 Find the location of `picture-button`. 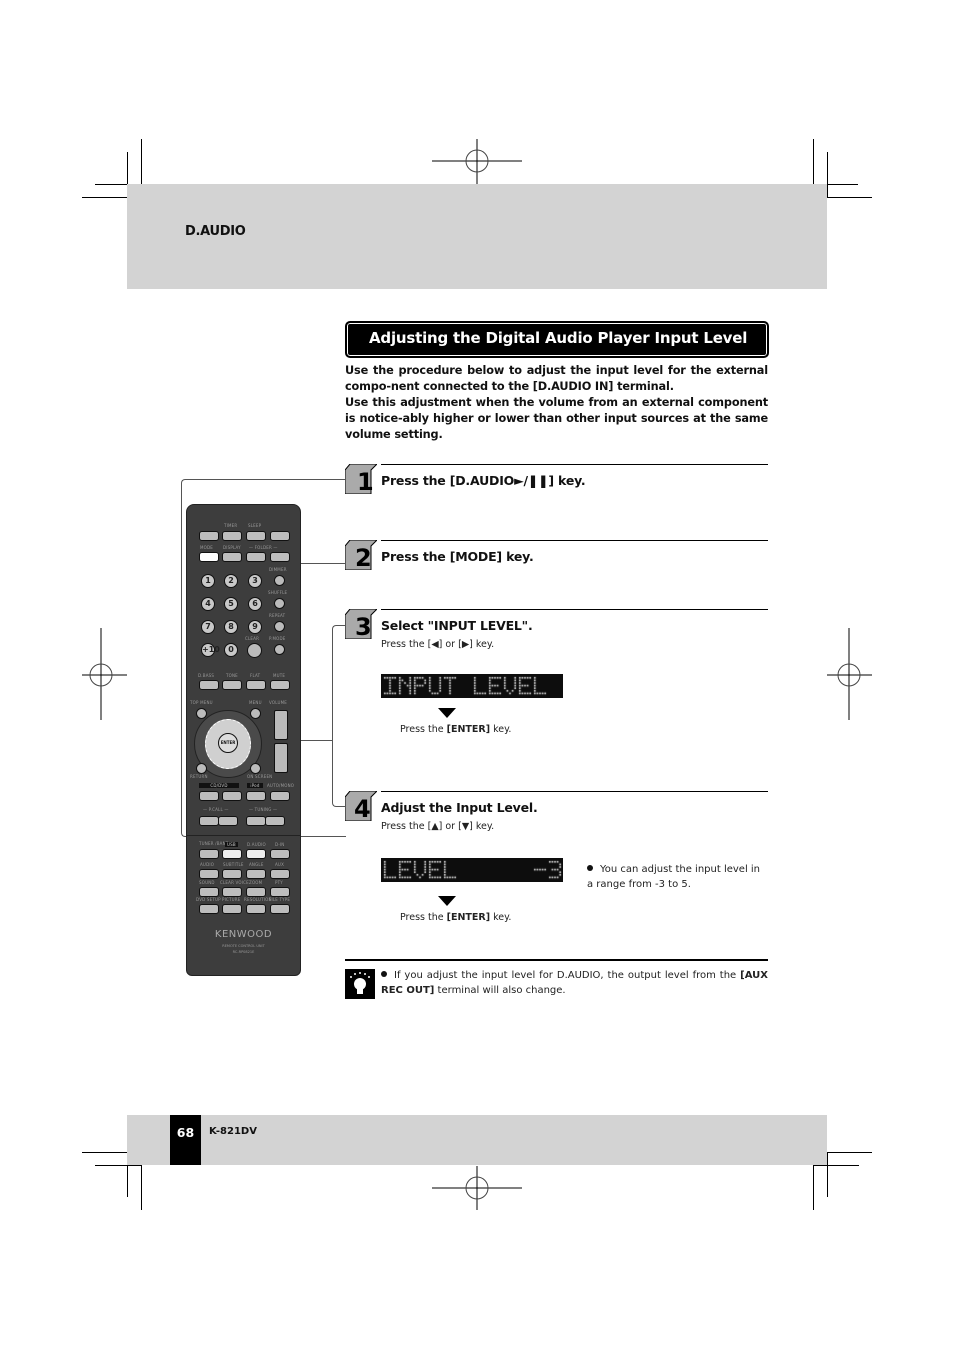

picture-button is located at coordinates (232, 909).